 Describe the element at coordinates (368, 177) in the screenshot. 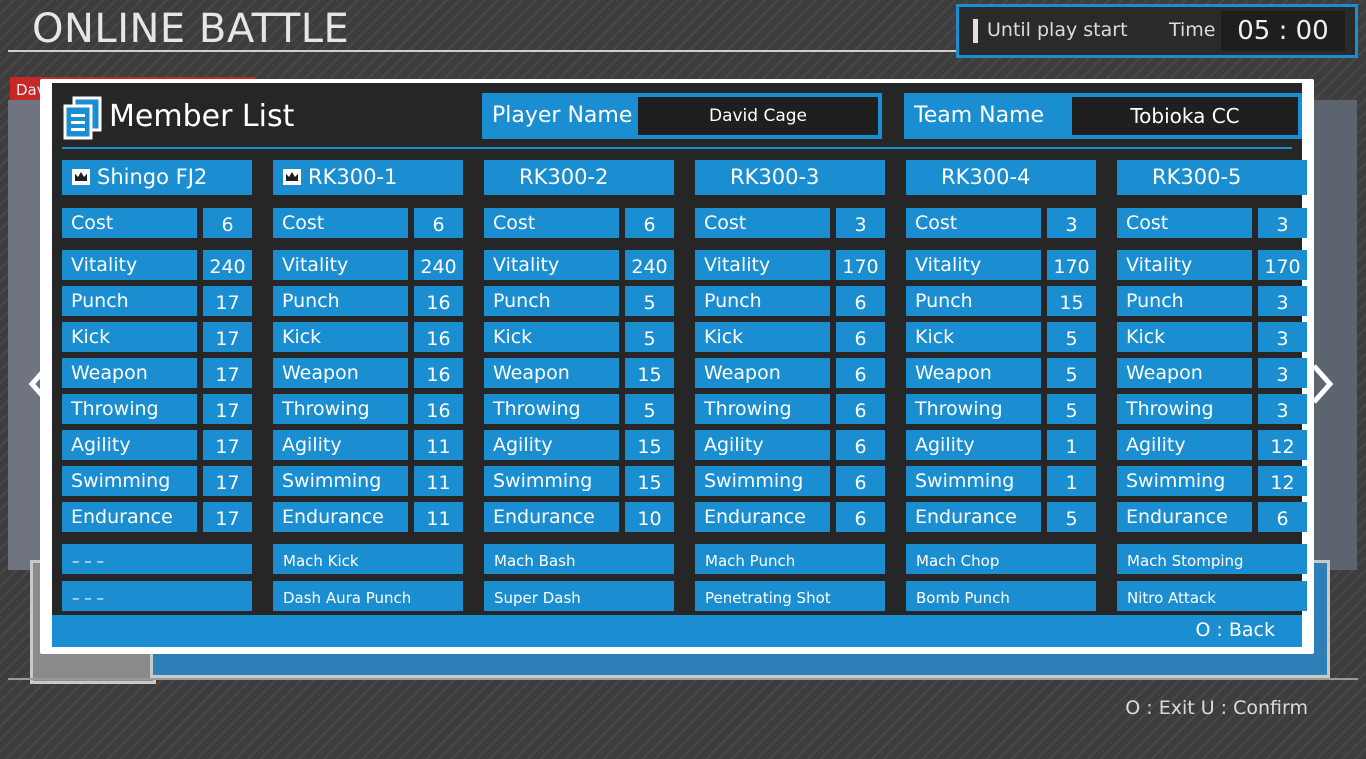

I see `member-name-header: RK300-1` at that location.